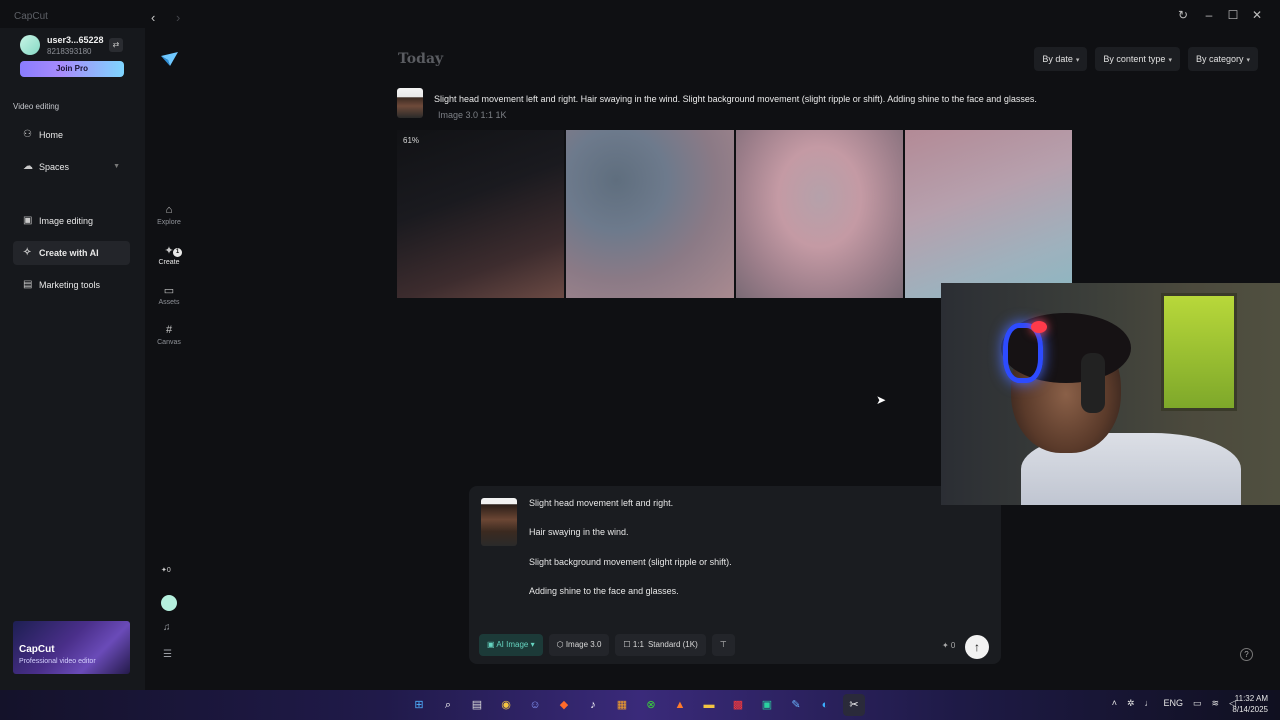 Image resolution: width=1280 pixels, height=720 pixels. What do you see at coordinates (71, 253) in the screenshot?
I see `sidebar-item-create-with-ai: ✧ Create with AI` at bounding box center [71, 253].